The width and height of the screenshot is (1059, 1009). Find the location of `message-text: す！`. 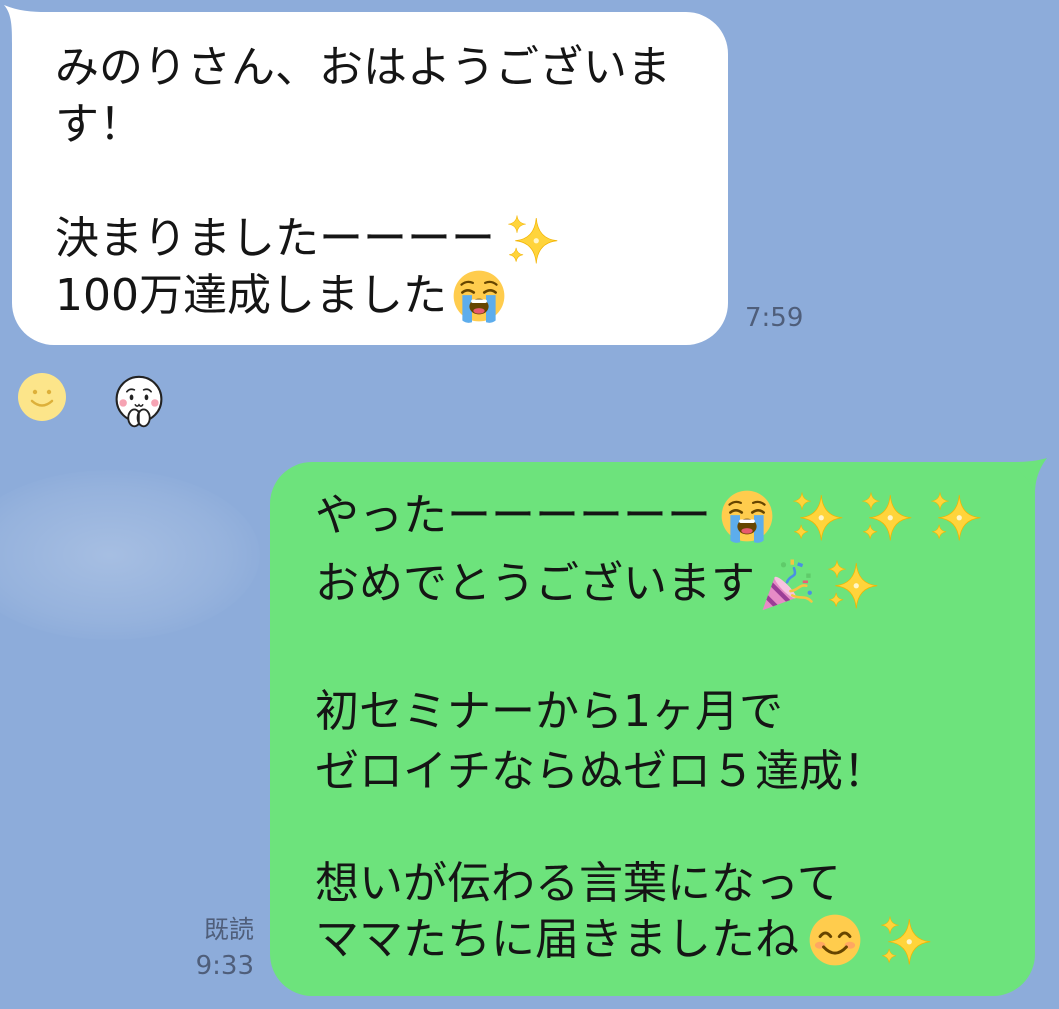

message-text: す！ is located at coordinates (99, 124).